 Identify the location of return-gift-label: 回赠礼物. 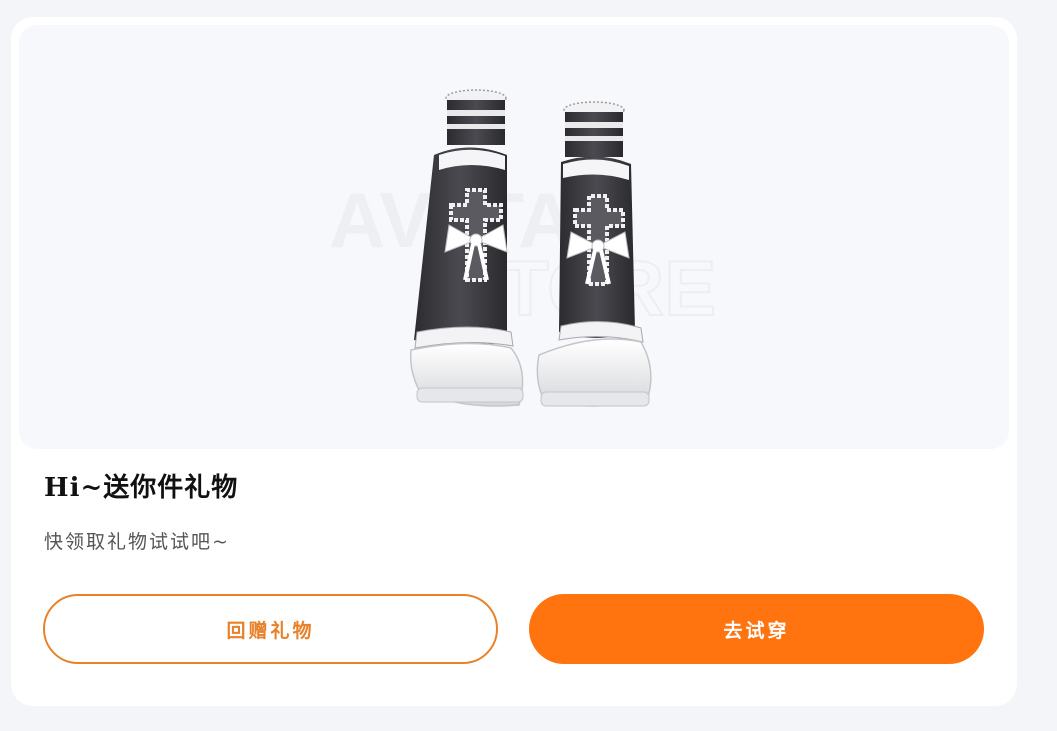
(270, 630).